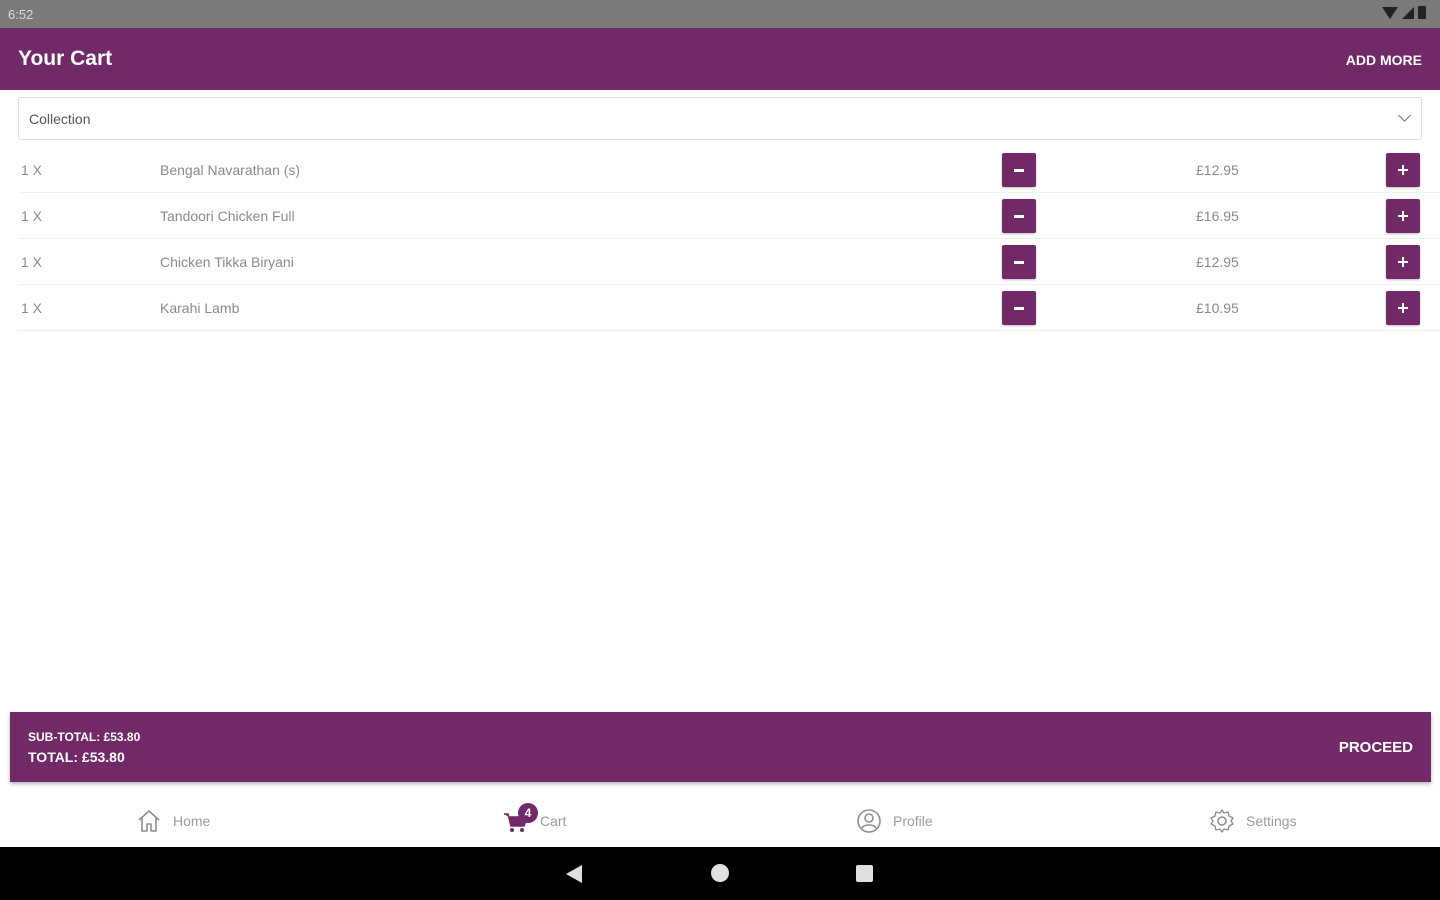 This screenshot has width=1440, height=900. What do you see at coordinates (720, 59) in the screenshot?
I see `app-bar: Your Cart ADD MORE` at bounding box center [720, 59].